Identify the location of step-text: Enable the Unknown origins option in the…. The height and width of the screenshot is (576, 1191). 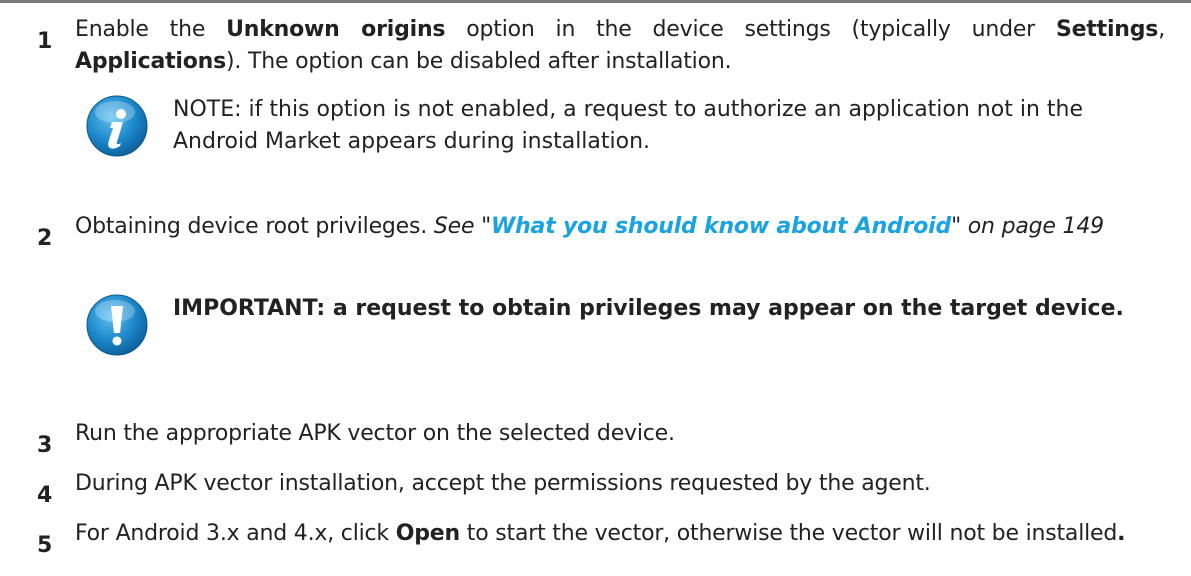
(620, 46).